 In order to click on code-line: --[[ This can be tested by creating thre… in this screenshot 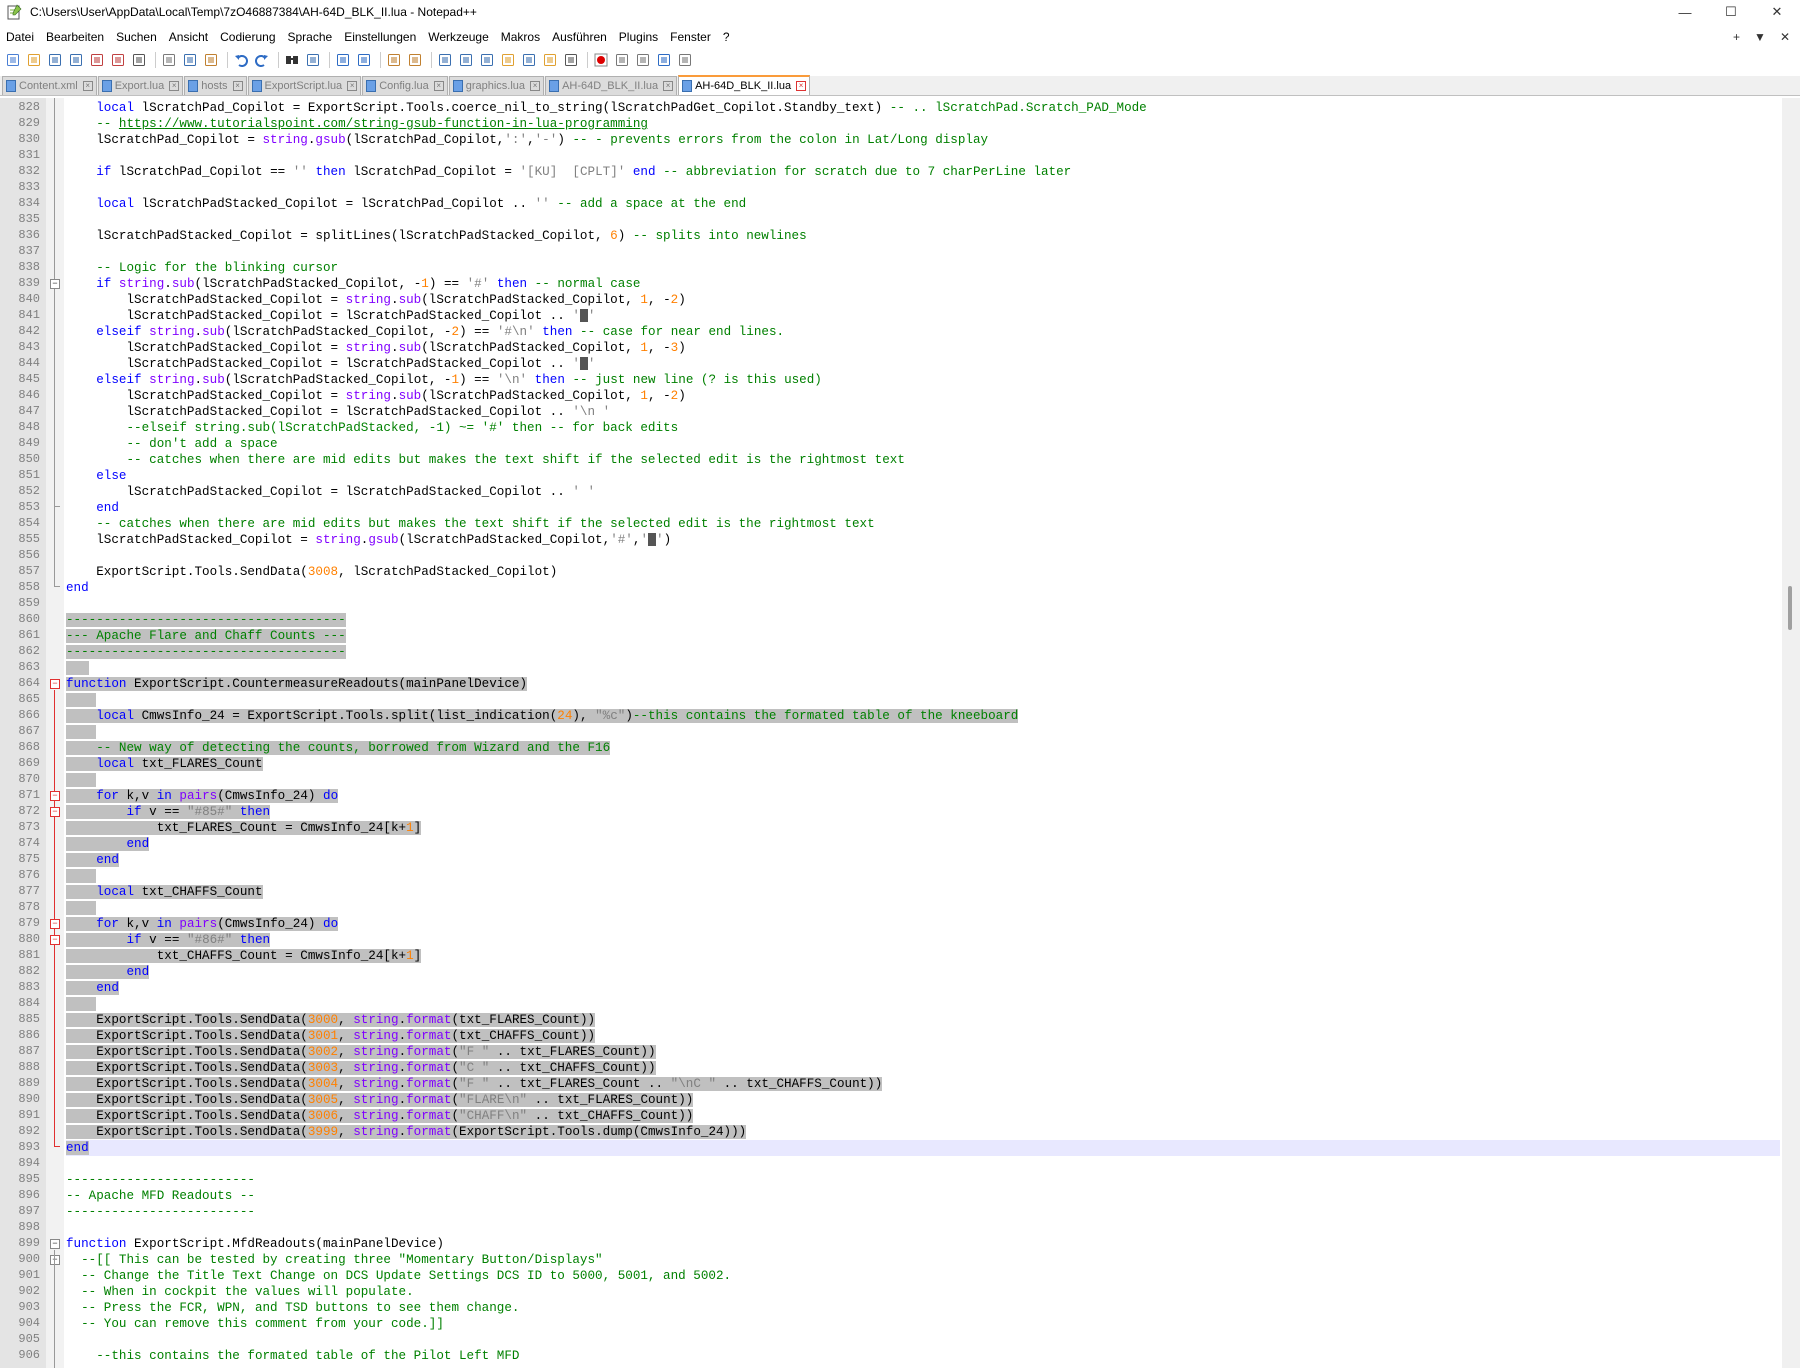, I will do `click(334, 1260)`.